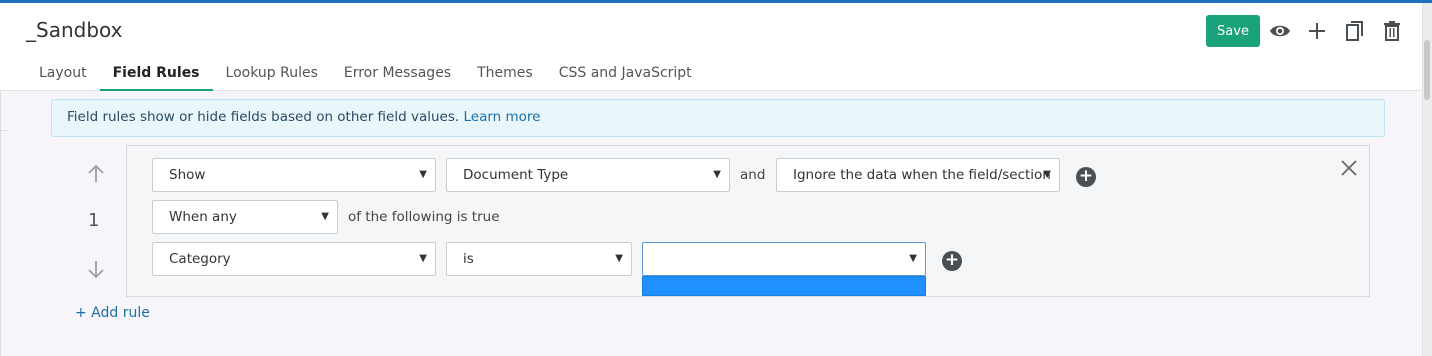 This screenshot has height=356, width=1432. What do you see at coordinates (588, 175) in the screenshot?
I see `target-field-select: Document Type ▼` at bounding box center [588, 175].